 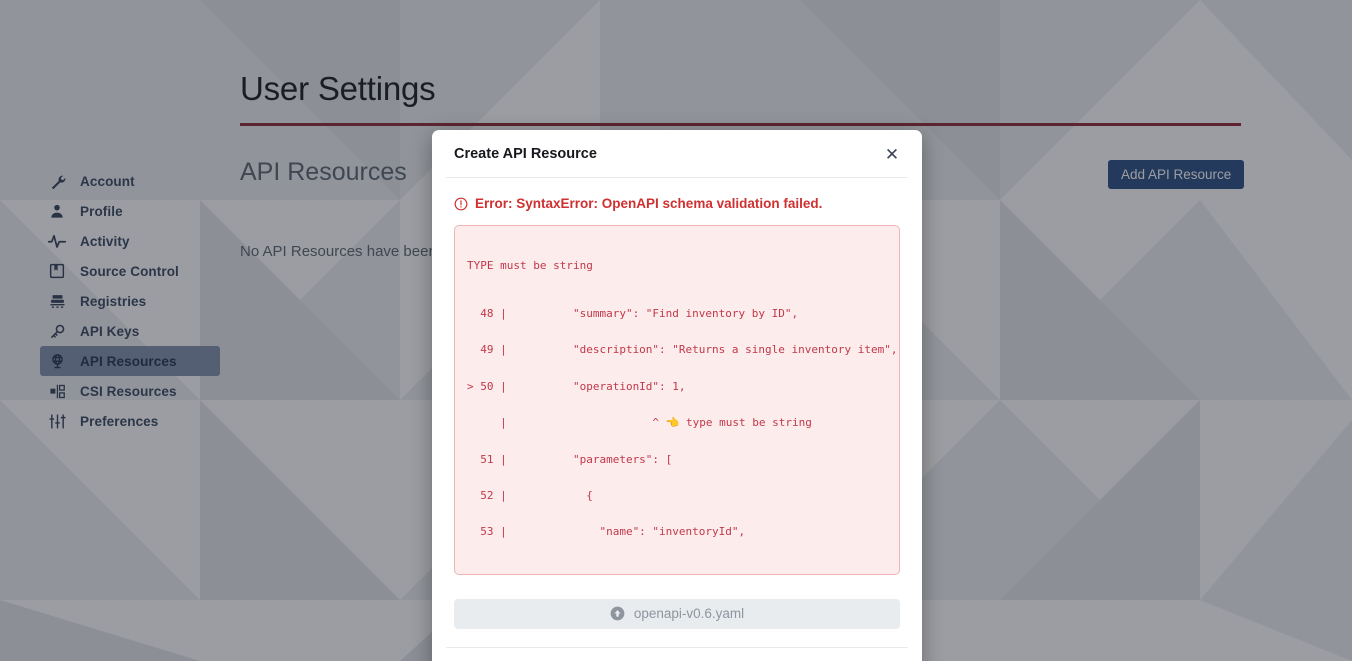 I want to click on code-line: 51 | "parameters": [, so click(x=570, y=459).